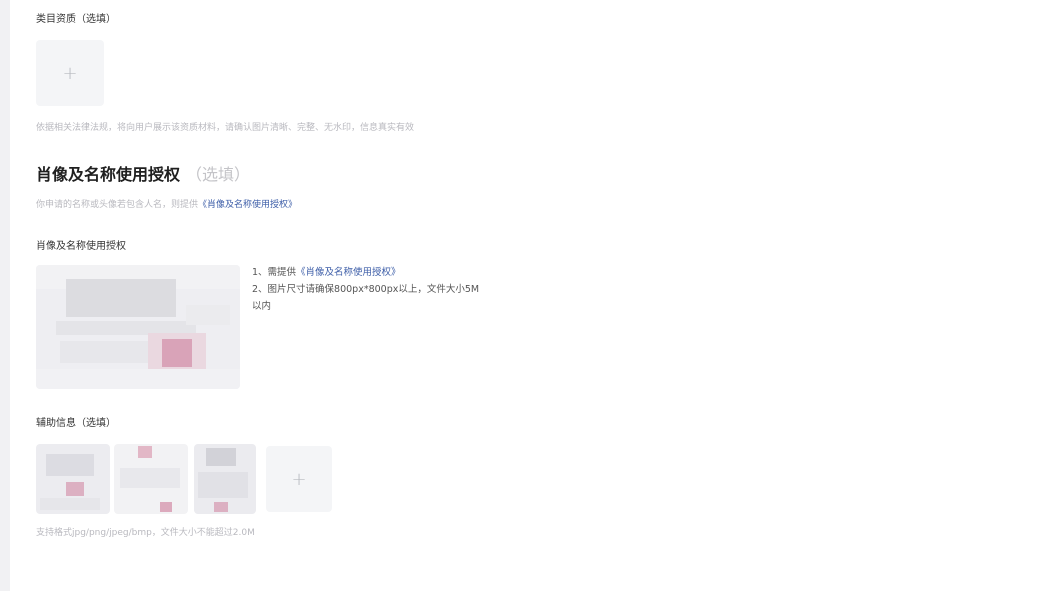 The height and width of the screenshot is (591, 1044). Describe the element at coordinates (247, 205) in the screenshot. I see `portrait-authorization-link: 《肖像及名称使用授权》` at that location.